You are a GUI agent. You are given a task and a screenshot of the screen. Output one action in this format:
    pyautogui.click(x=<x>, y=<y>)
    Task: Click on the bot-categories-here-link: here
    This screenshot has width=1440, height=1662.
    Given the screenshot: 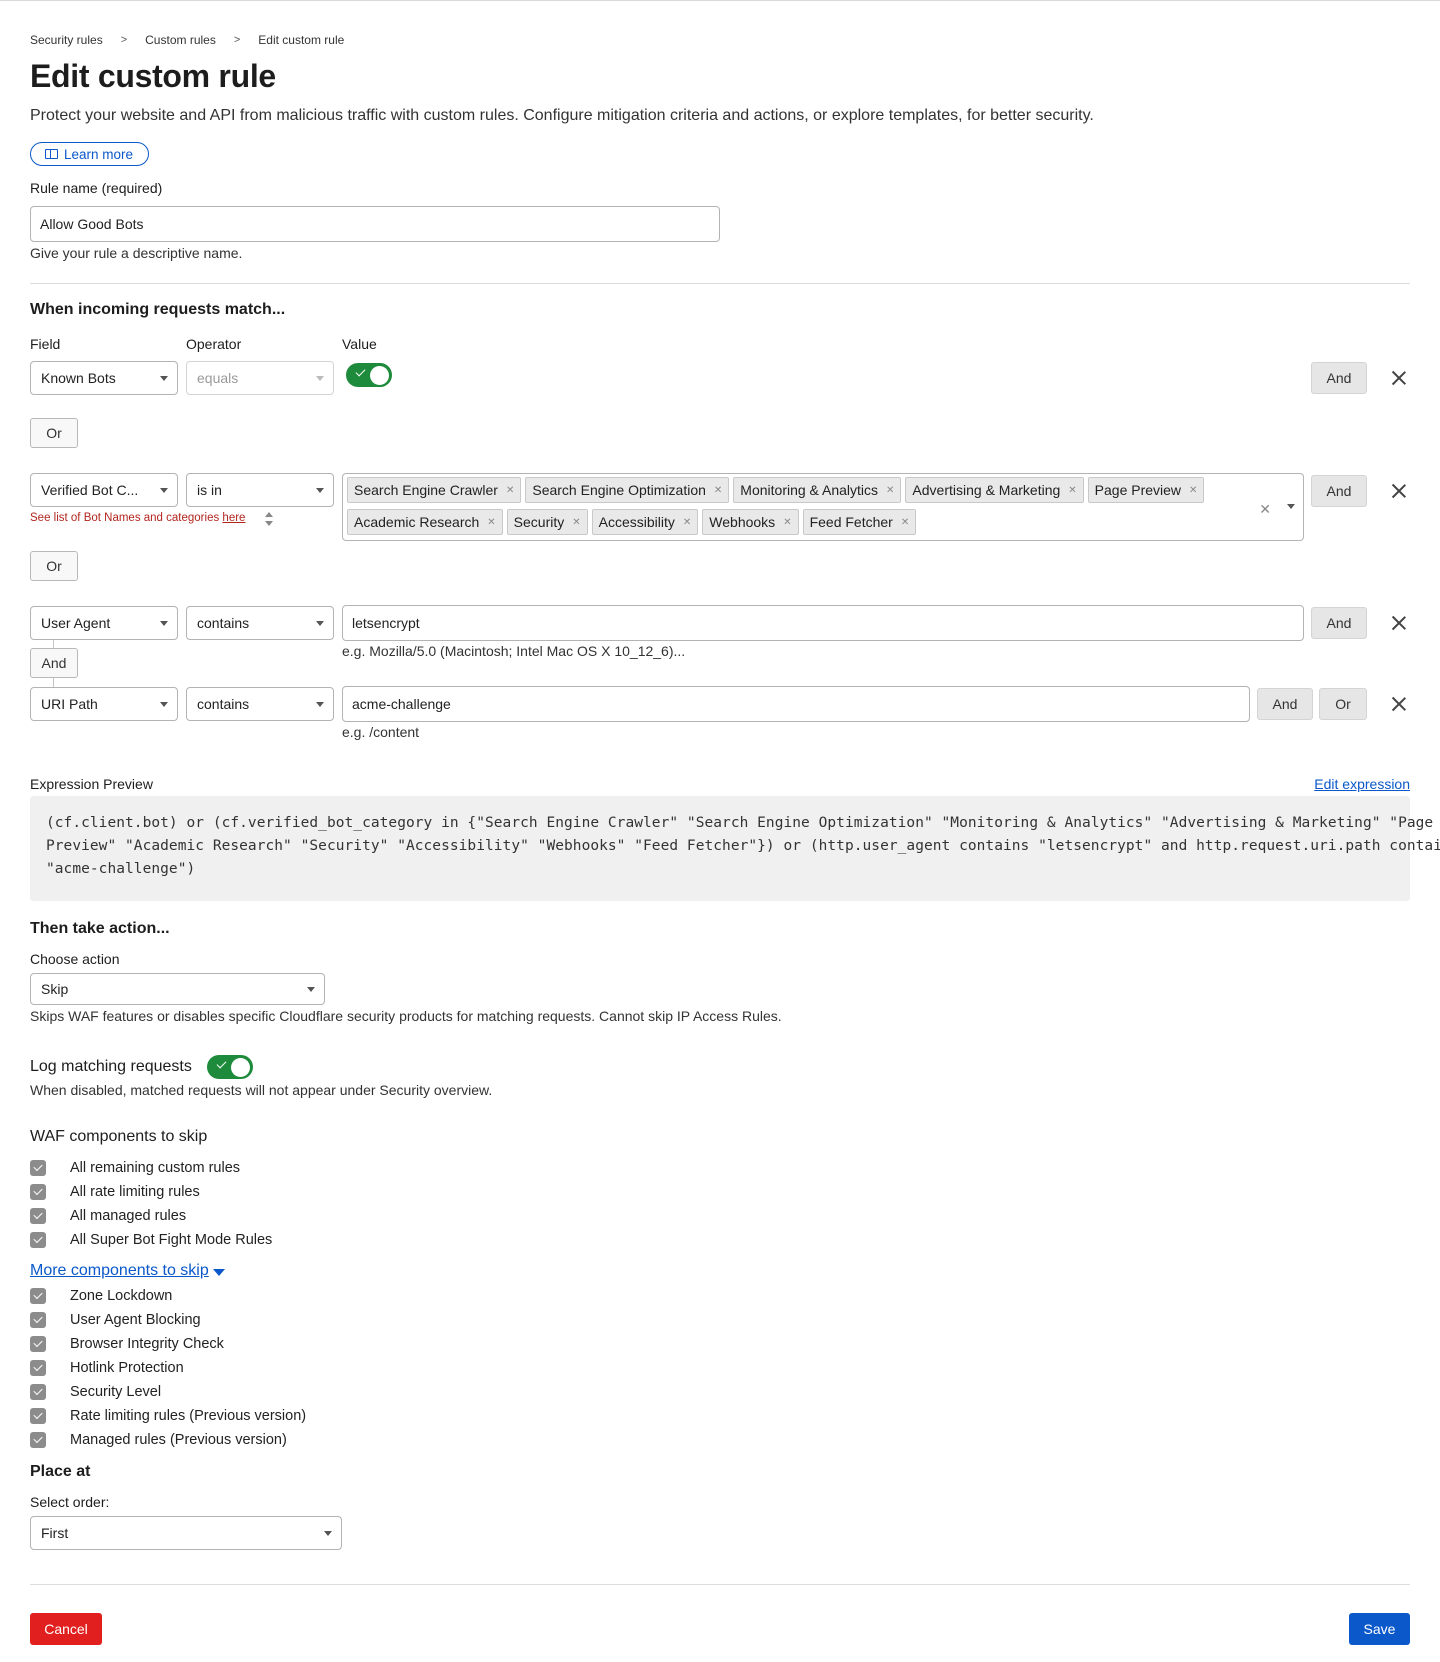 What is the action you would take?
    pyautogui.click(x=233, y=518)
    